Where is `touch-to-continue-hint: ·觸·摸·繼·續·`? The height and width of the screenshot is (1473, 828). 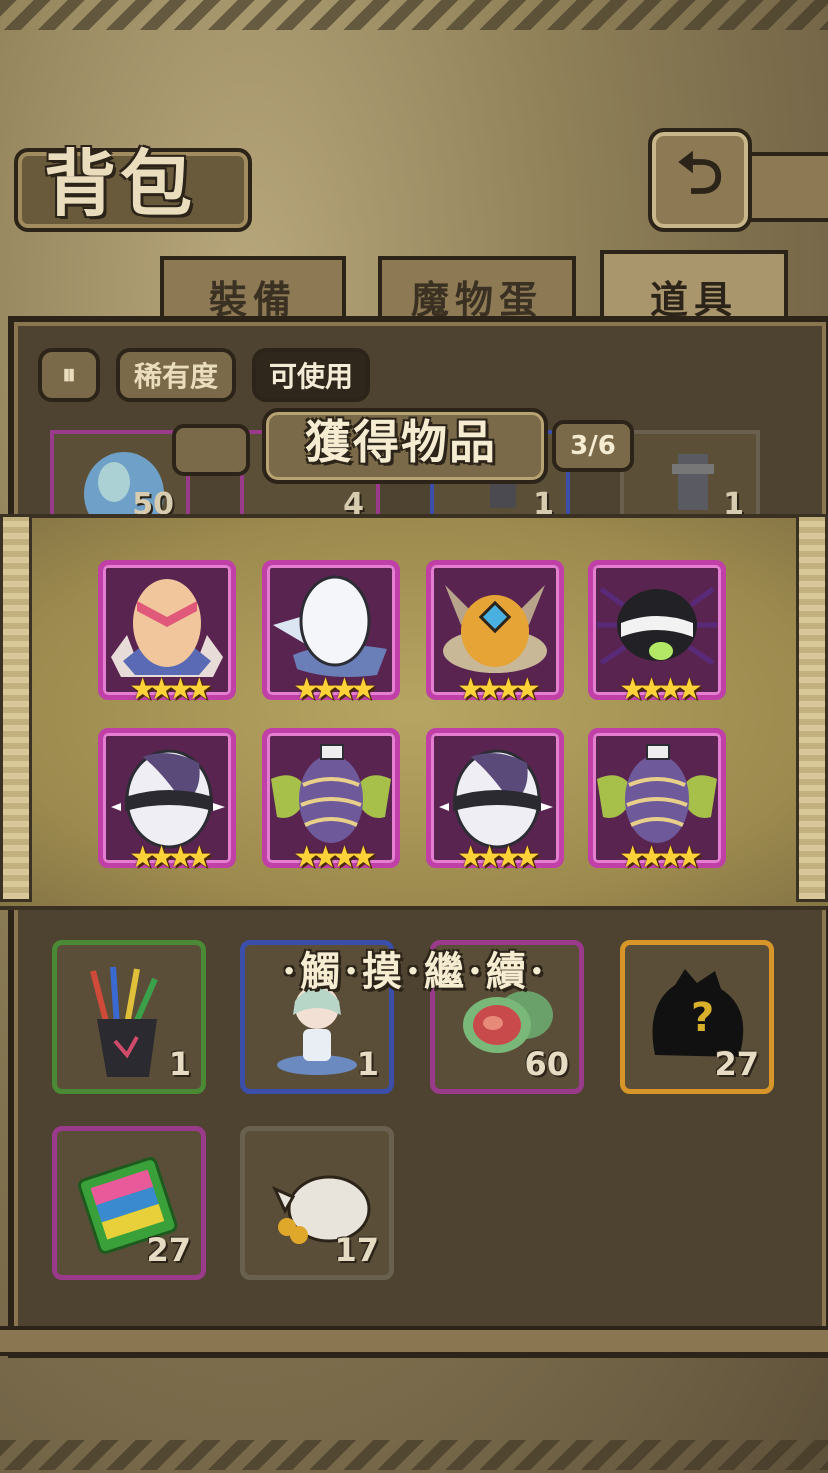
touch-to-continue-hint: ·觸·摸·繼·續· is located at coordinates (415, 972).